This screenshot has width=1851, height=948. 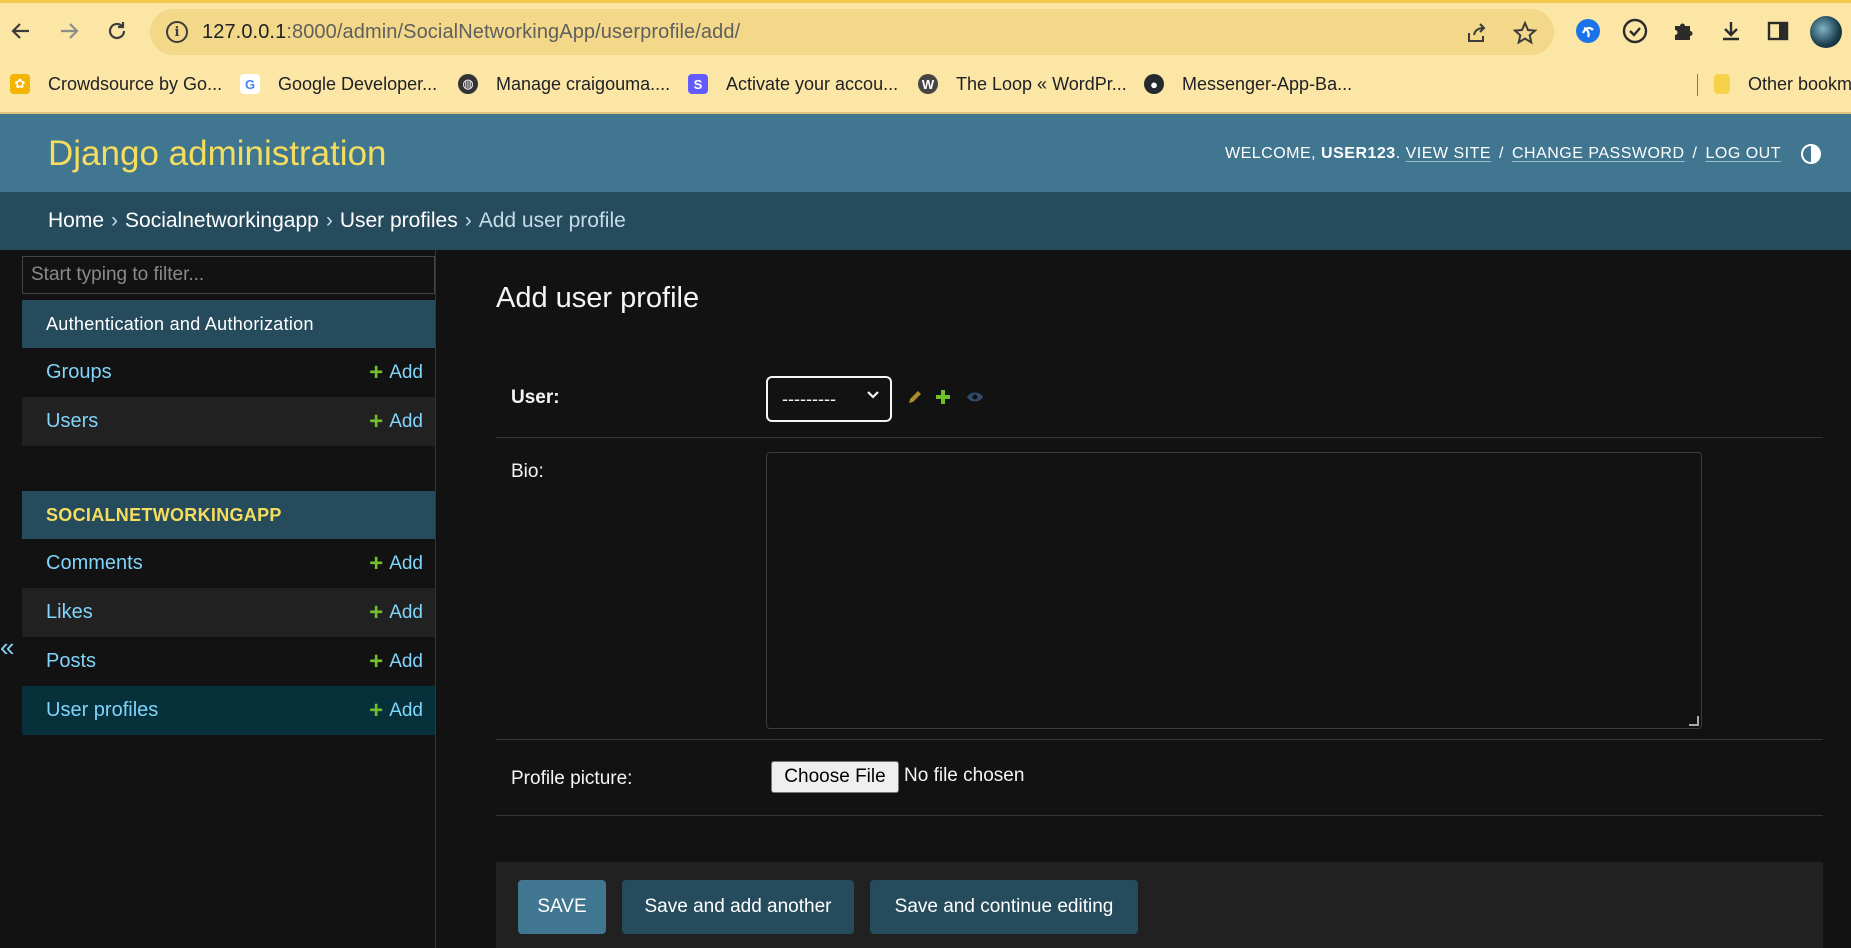 I want to click on star-icon, so click(x=1525, y=33).